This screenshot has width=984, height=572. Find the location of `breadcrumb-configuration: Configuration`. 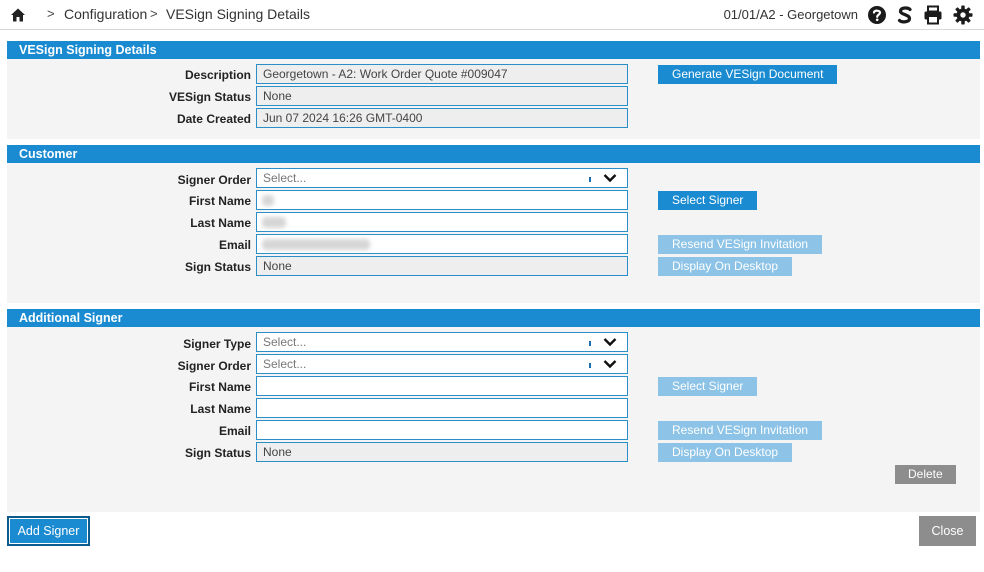

breadcrumb-configuration: Configuration is located at coordinates (105, 14).